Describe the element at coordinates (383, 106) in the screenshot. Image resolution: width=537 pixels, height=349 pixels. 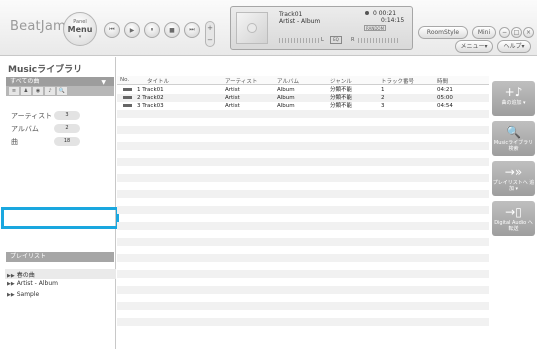
I see `cell-track: 3` at that location.